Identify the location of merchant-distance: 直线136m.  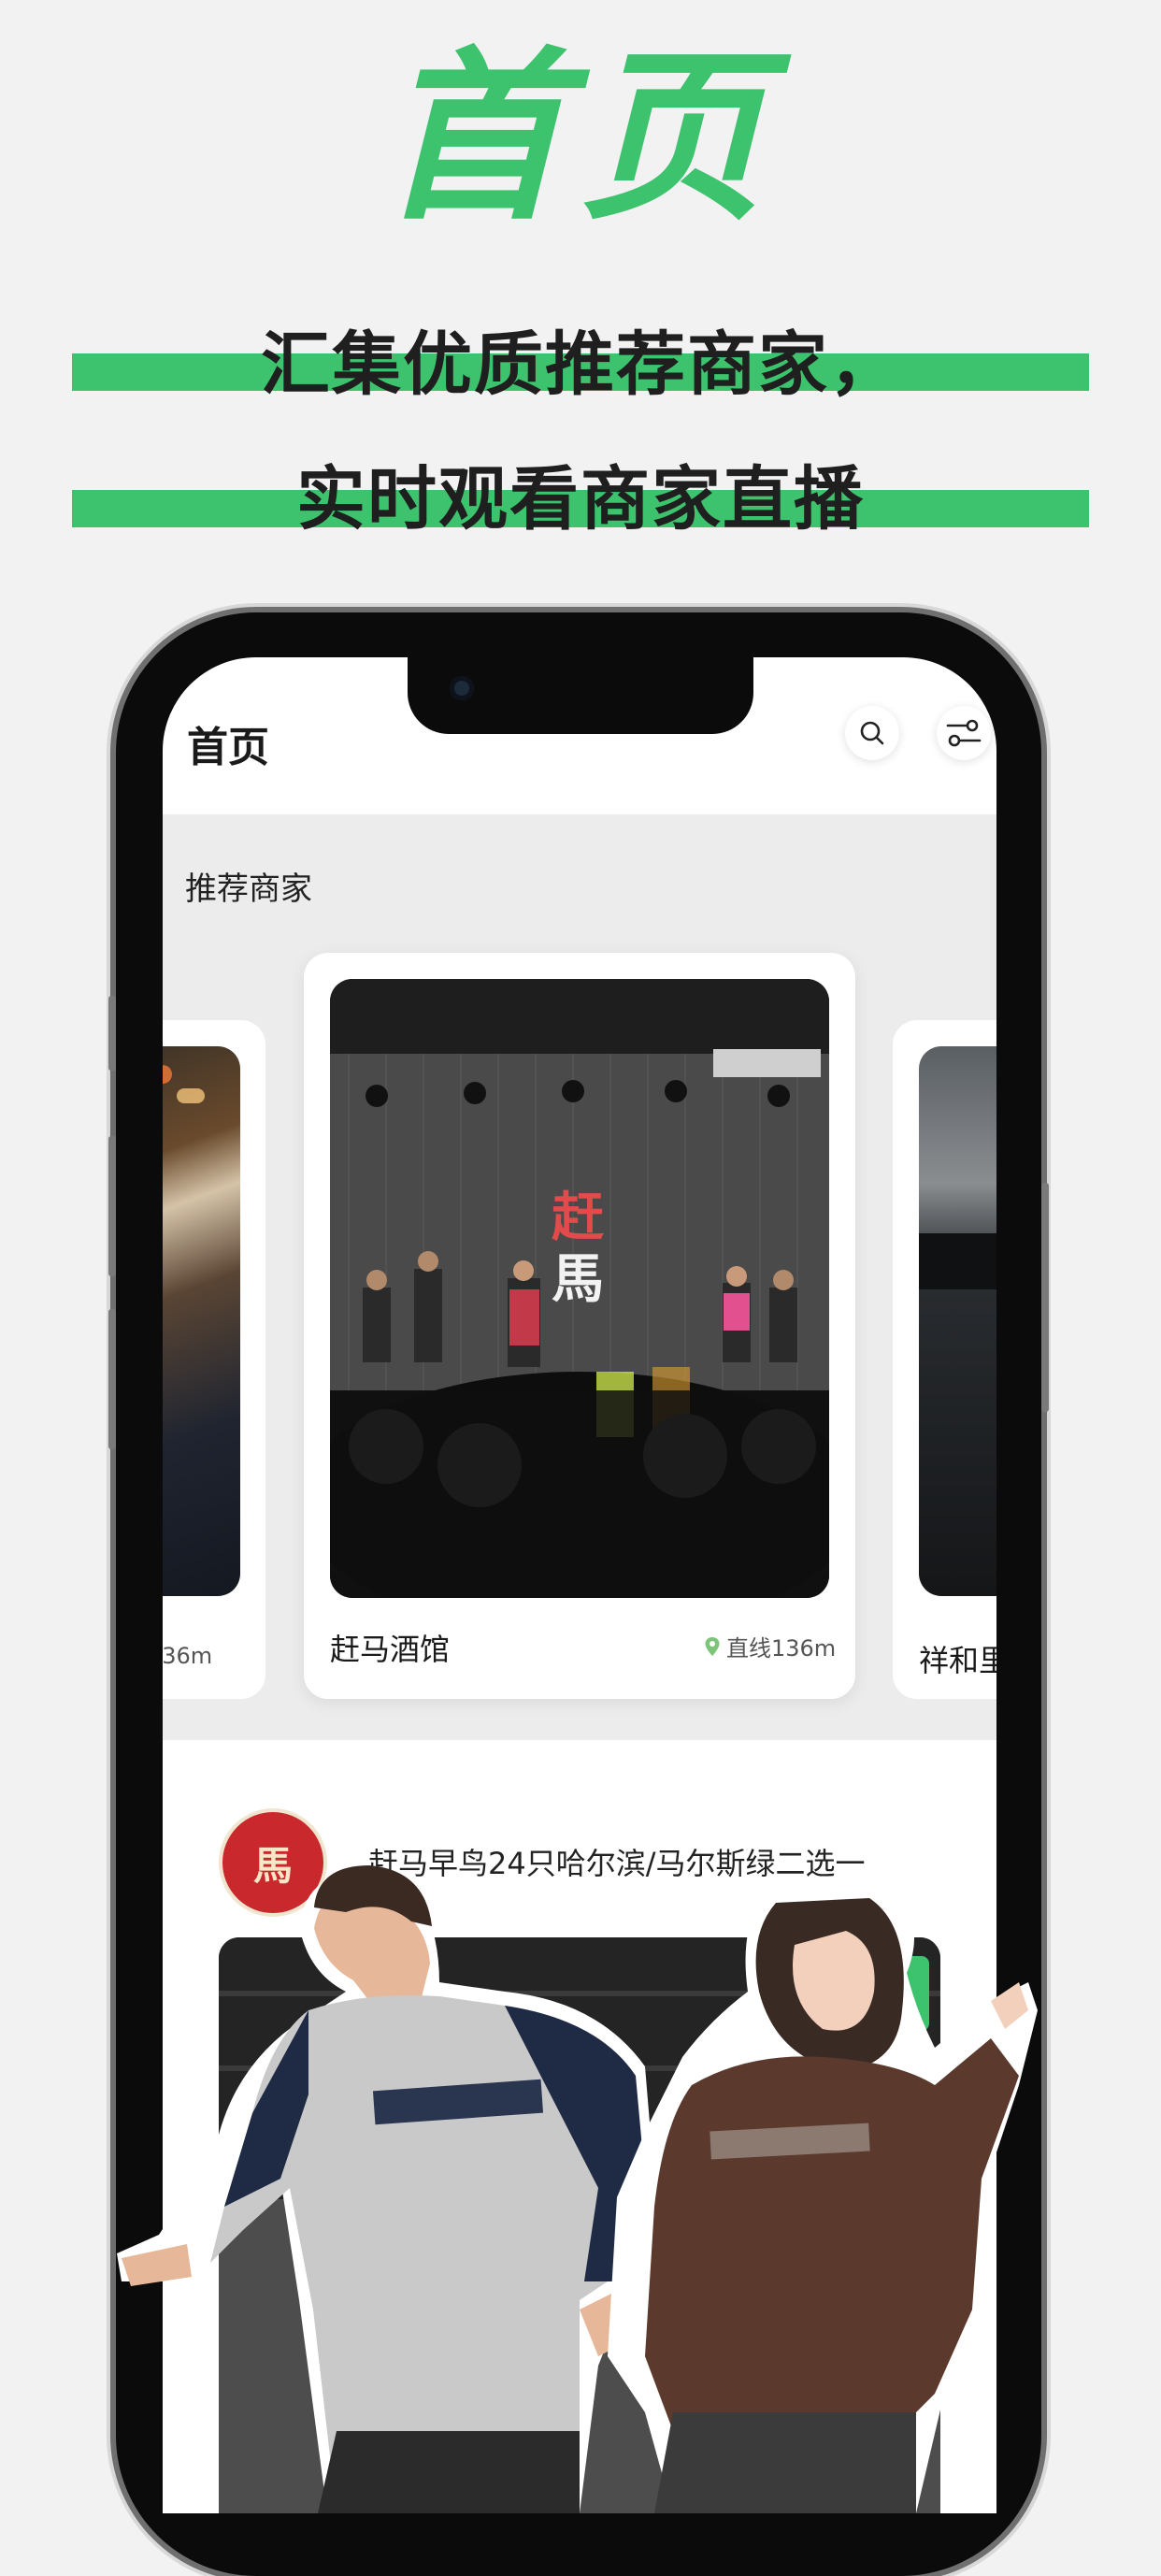
(770, 1646).